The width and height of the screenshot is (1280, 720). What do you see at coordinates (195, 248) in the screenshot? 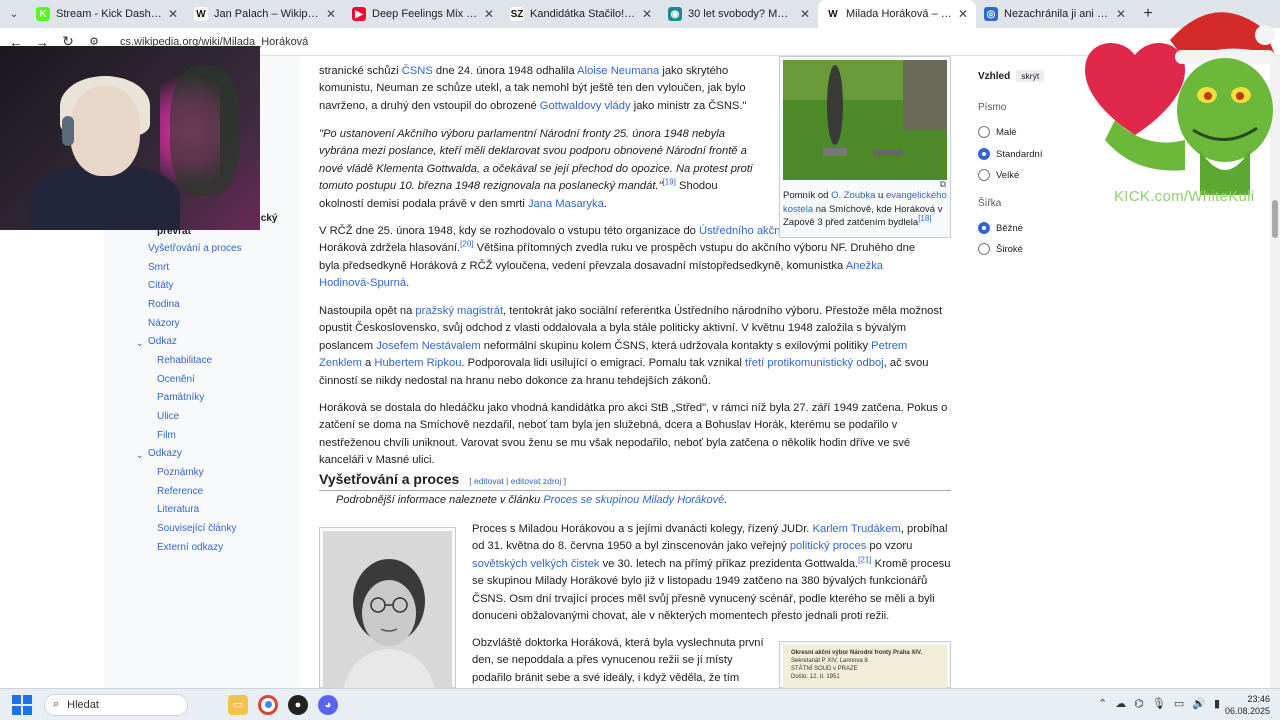
I see `toc-item: Vyšetřování a proces` at bounding box center [195, 248].